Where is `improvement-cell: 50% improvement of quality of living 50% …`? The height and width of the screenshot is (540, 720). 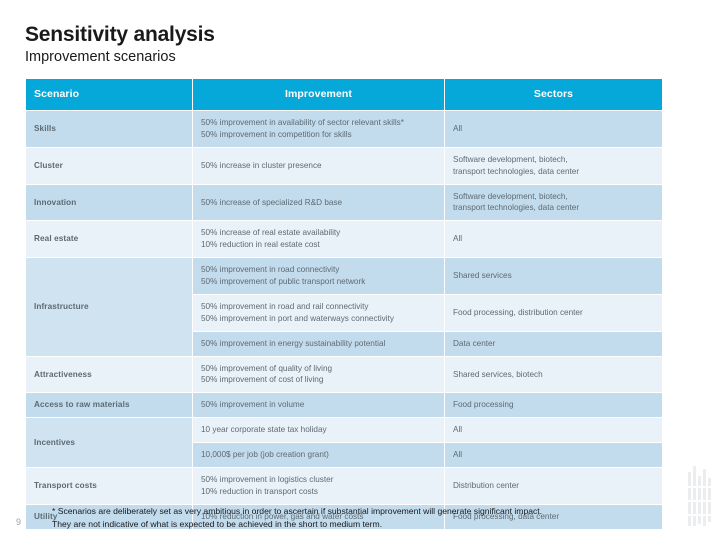 improvement-cell: 50% improvement of quality of living 50% … is located at coordinates (318, 374).